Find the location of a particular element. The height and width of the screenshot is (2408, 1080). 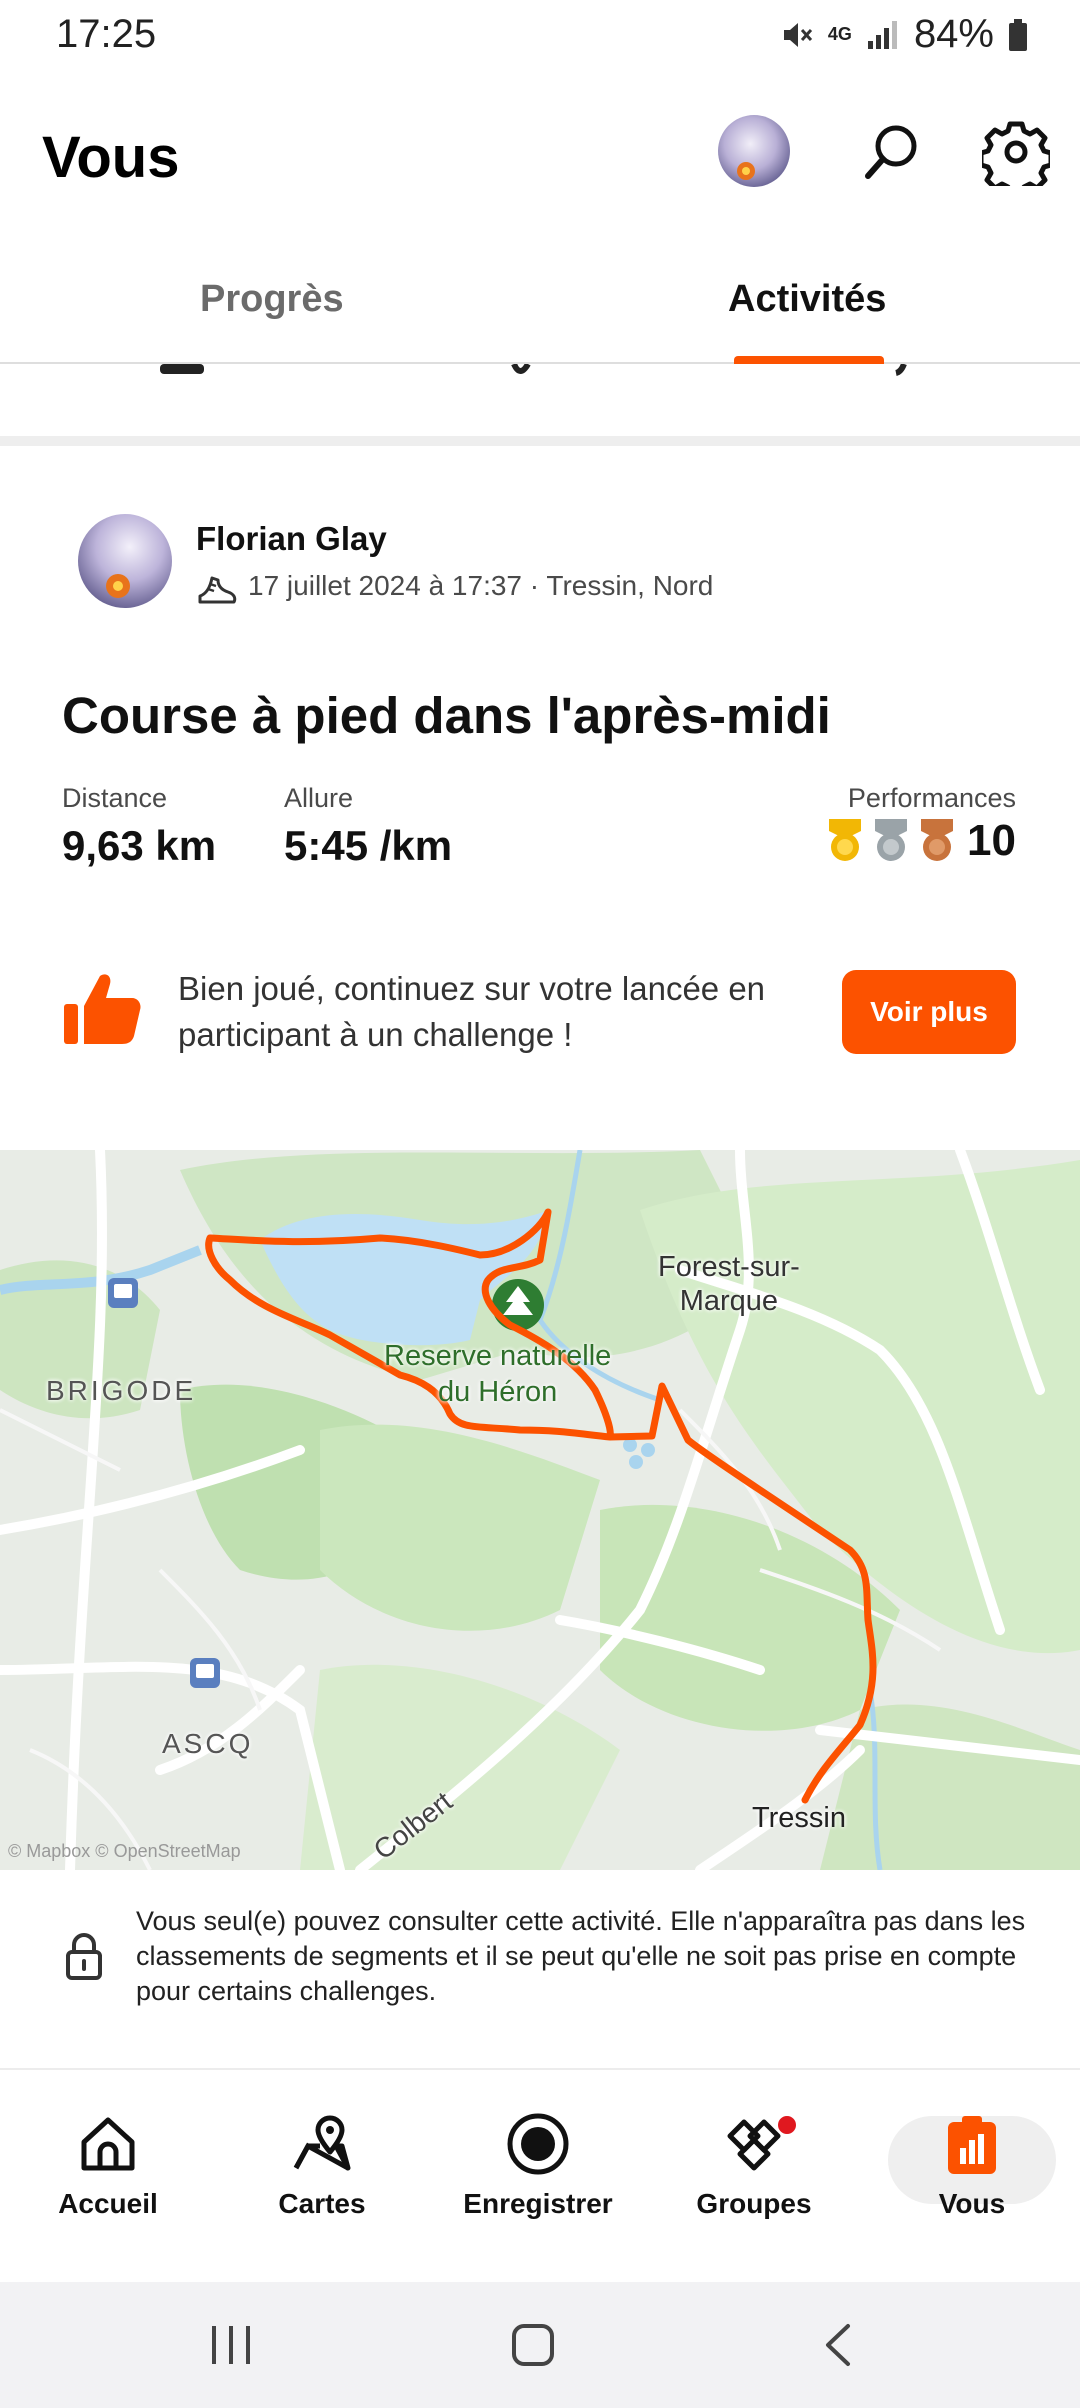

performances-label: Performances is located at coordinates (931, 798).